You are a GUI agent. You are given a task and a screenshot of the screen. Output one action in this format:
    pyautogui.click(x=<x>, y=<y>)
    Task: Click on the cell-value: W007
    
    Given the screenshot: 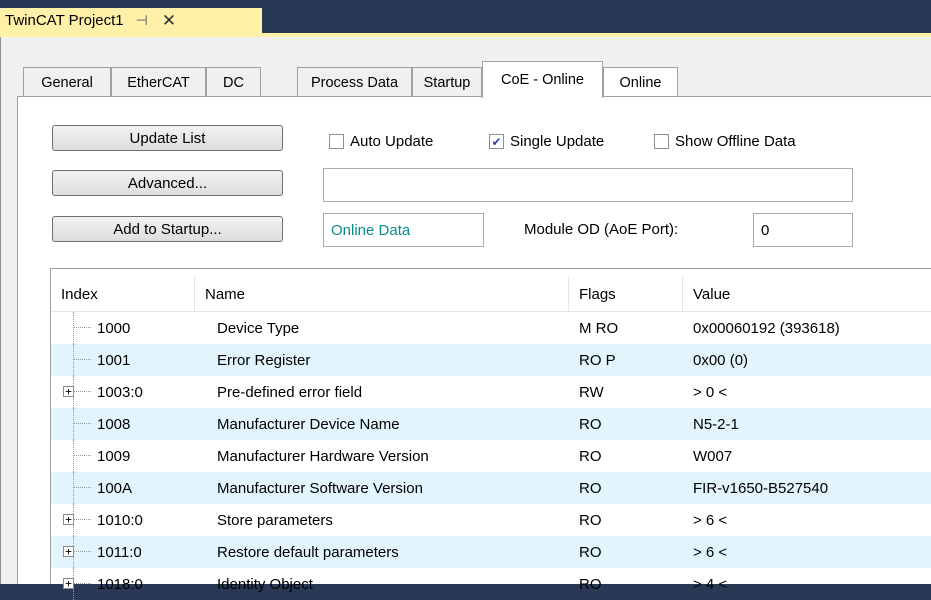 What is the action you would take?
    pyautogui.click(x=713, y=456)
    